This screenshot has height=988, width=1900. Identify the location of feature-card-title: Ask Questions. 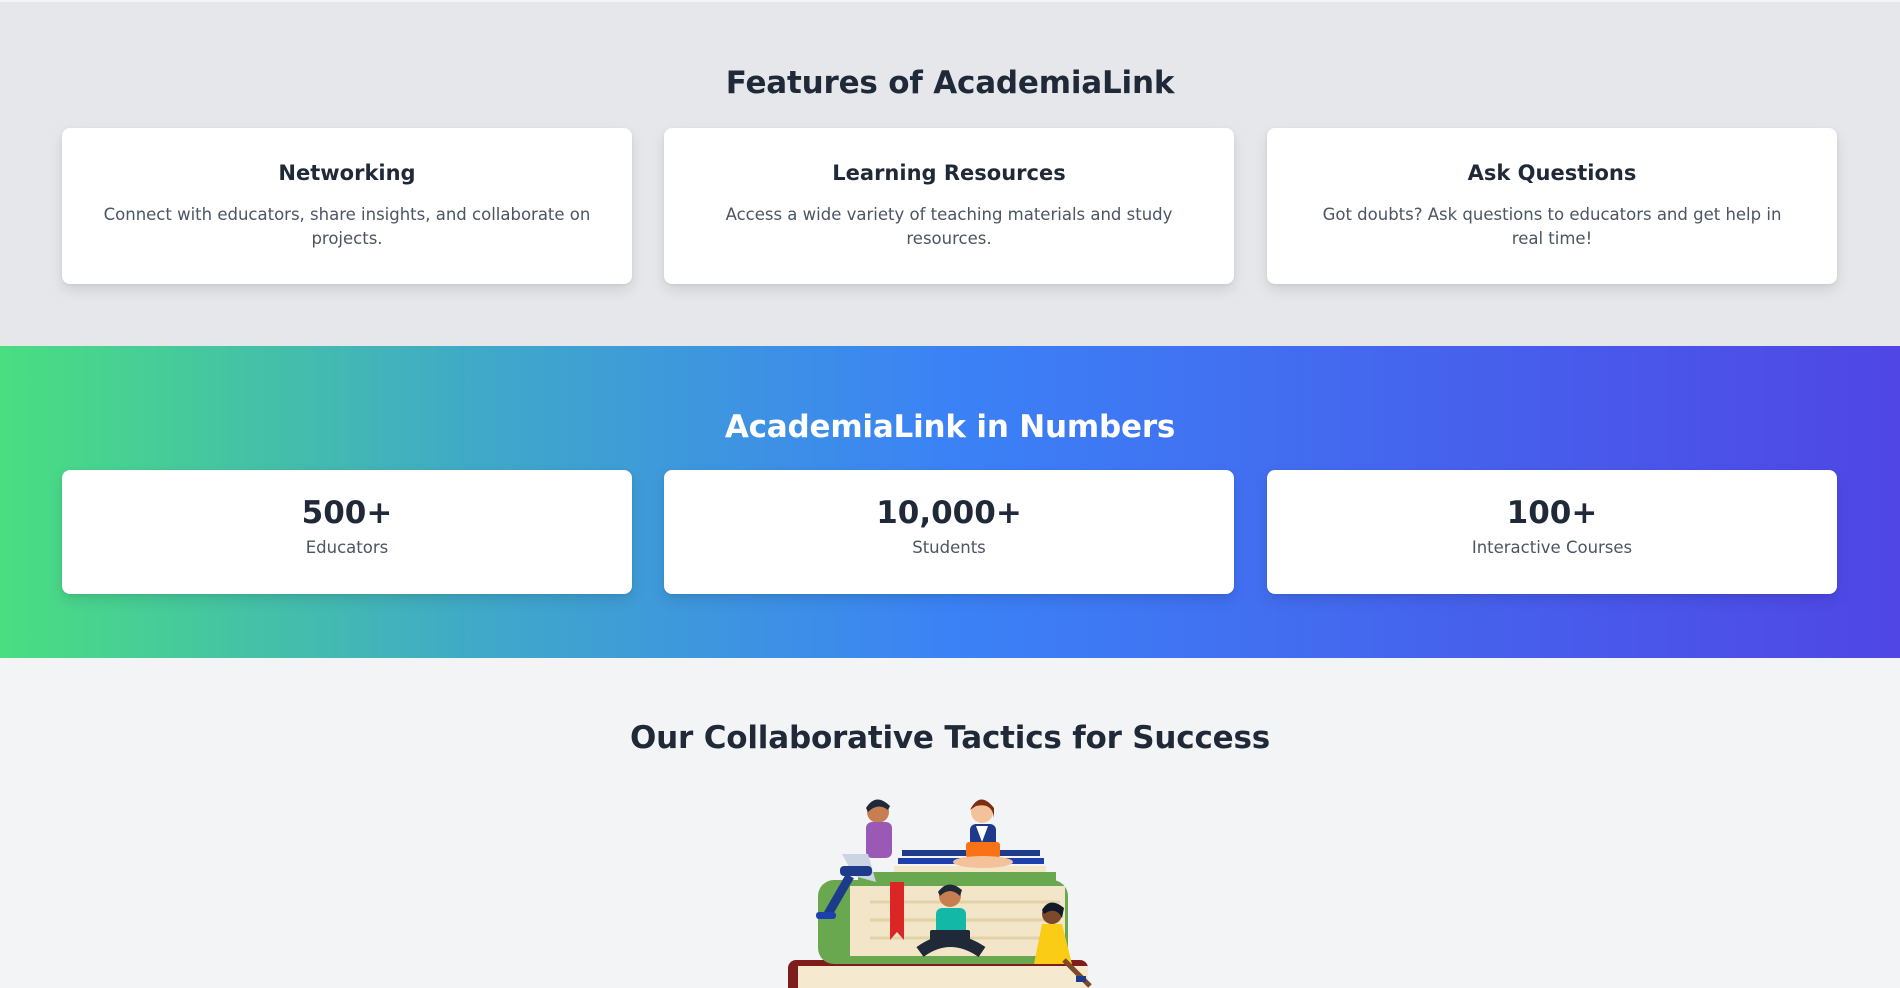
(1552, 173).